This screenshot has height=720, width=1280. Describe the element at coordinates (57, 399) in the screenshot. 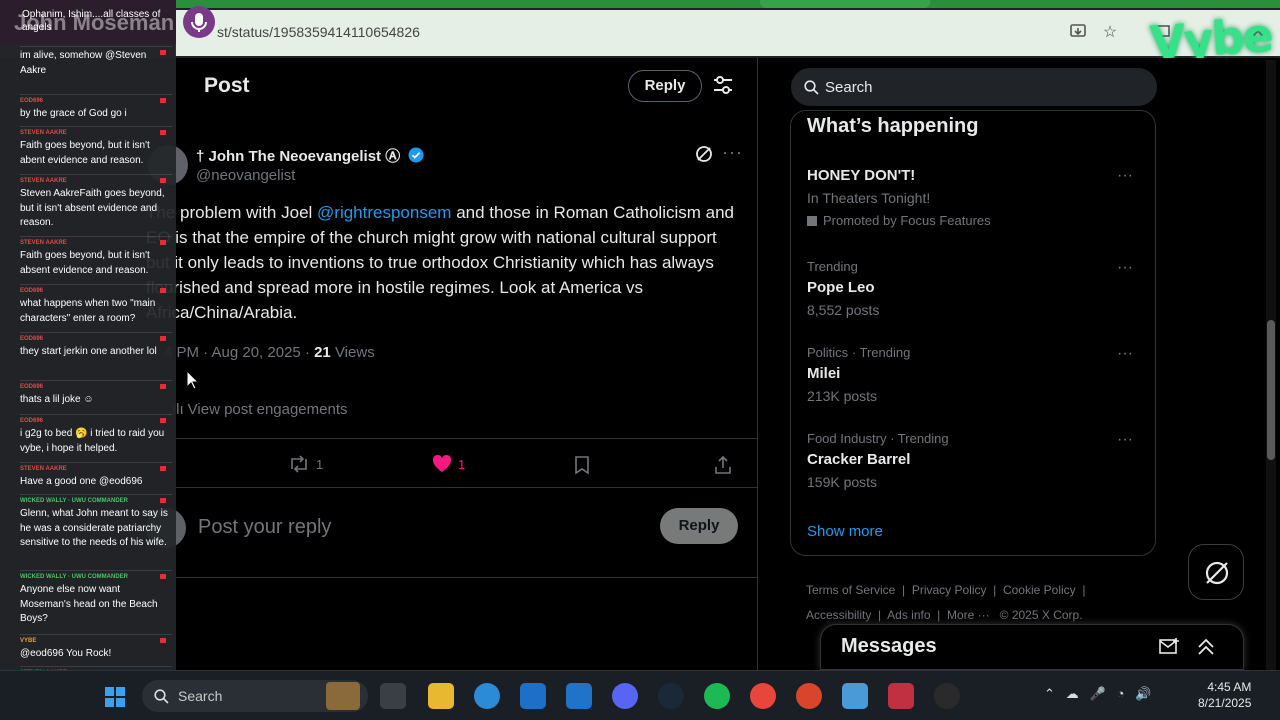

I see `chat-message-text: thats a lil joke ☺` at that location.